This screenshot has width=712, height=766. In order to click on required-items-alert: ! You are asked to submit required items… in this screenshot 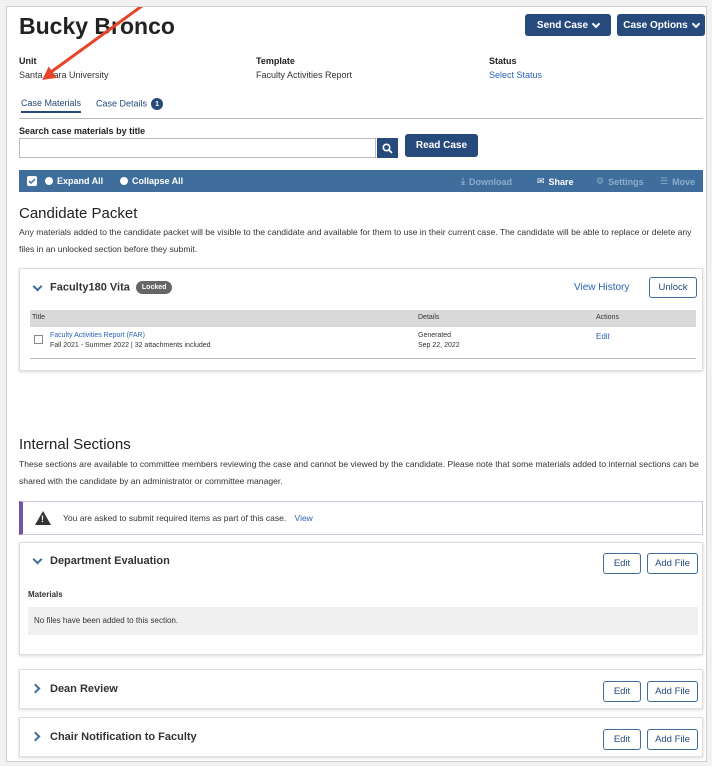, I will do `click(361, 518)`.